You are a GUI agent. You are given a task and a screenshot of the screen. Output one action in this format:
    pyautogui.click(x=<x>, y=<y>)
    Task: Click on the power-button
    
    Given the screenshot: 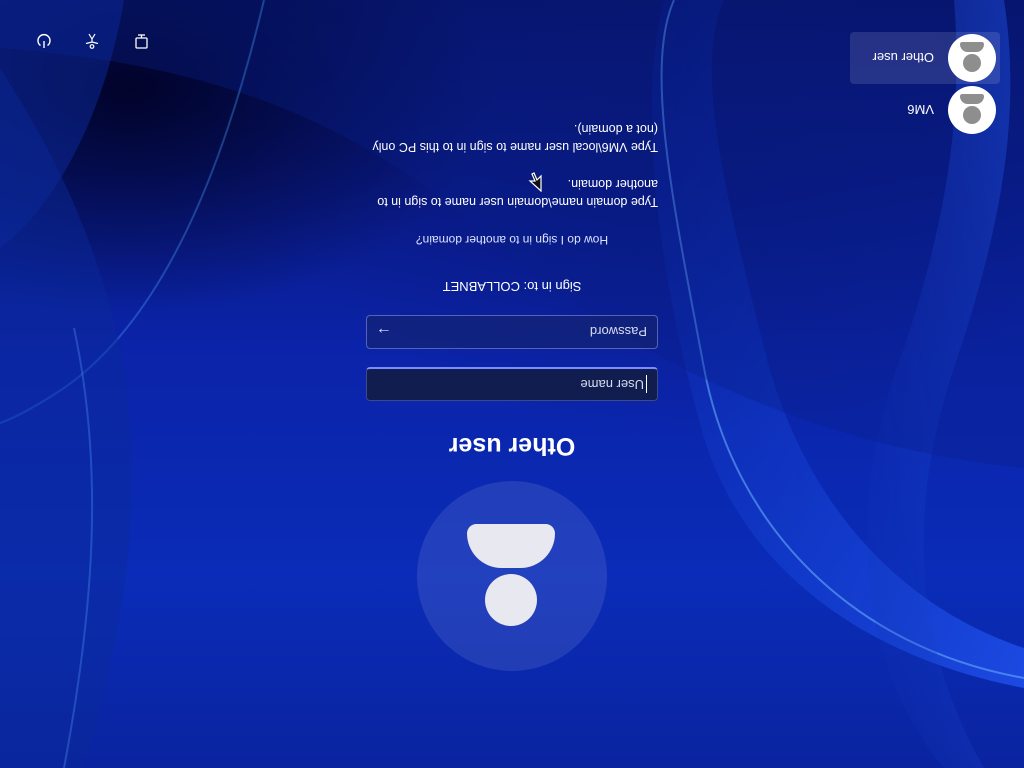 What is the action you would take?
    pyautogui.click(x=44, y=41)
    